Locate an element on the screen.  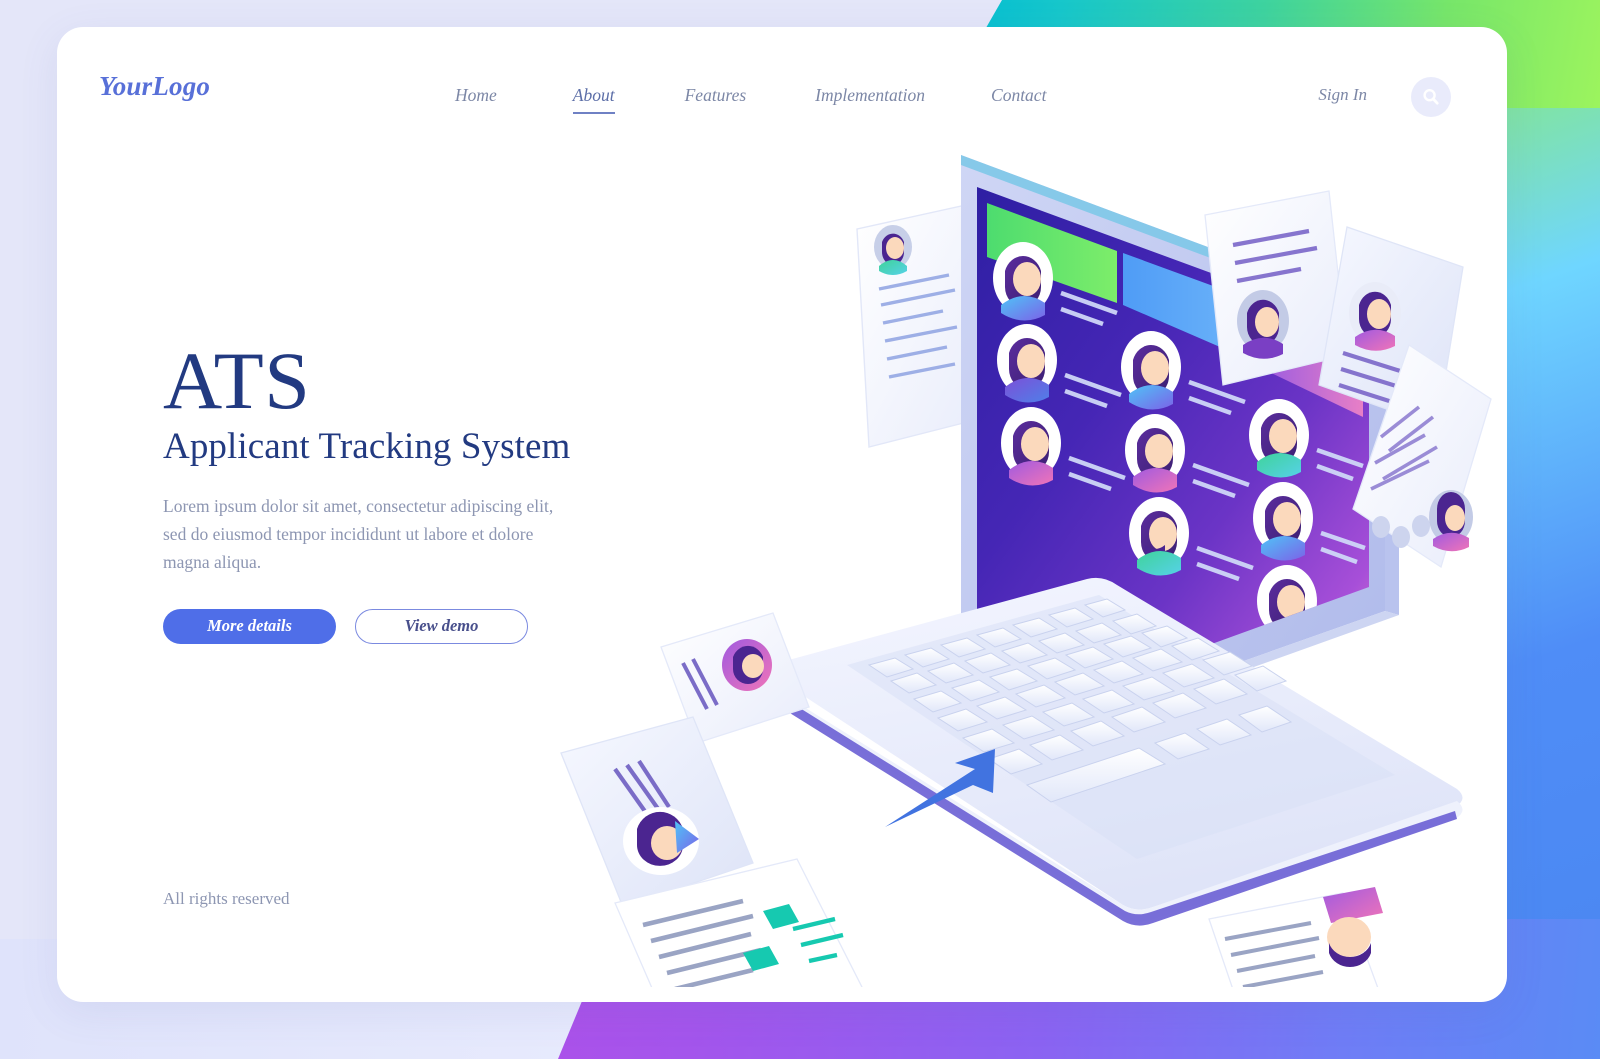
view-demo-button: View demo is located at coordinates (441, 626).